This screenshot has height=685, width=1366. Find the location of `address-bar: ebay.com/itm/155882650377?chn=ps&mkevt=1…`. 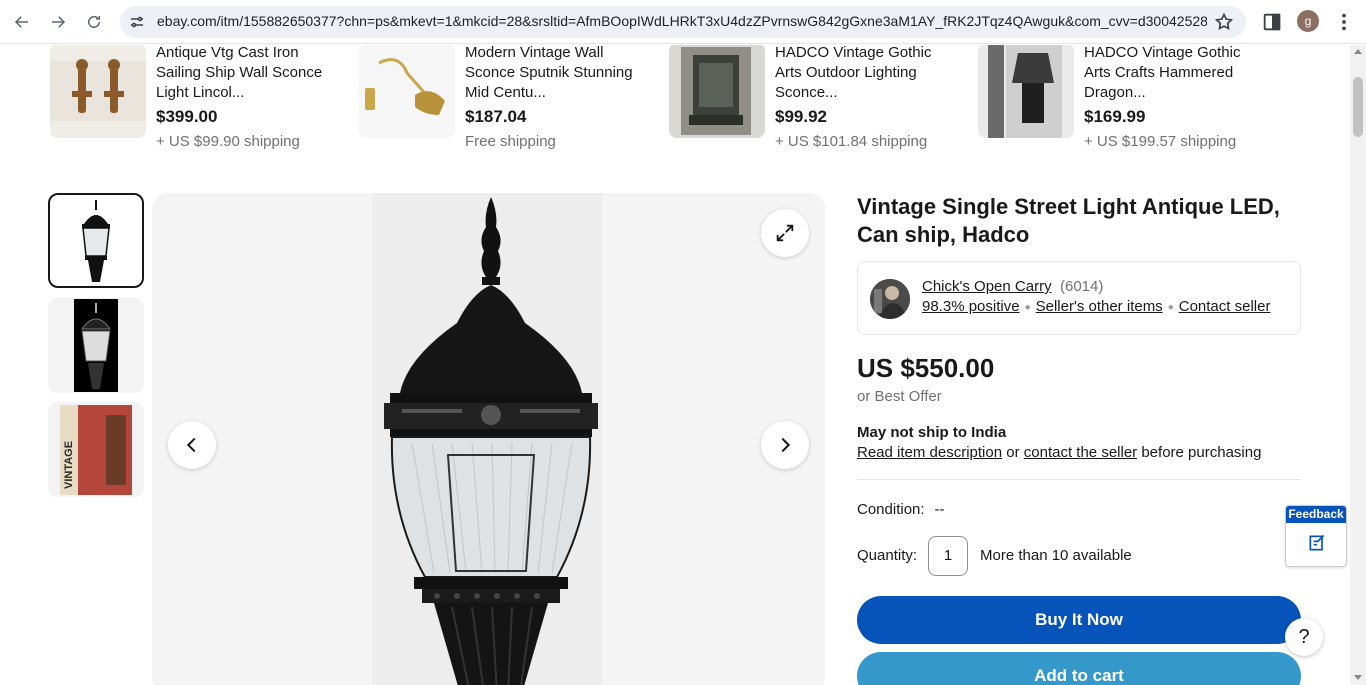

address-bar: ebay.com/itm/155882650377?chn=ps&mkevt=1… is located at coordinates (683, 22).